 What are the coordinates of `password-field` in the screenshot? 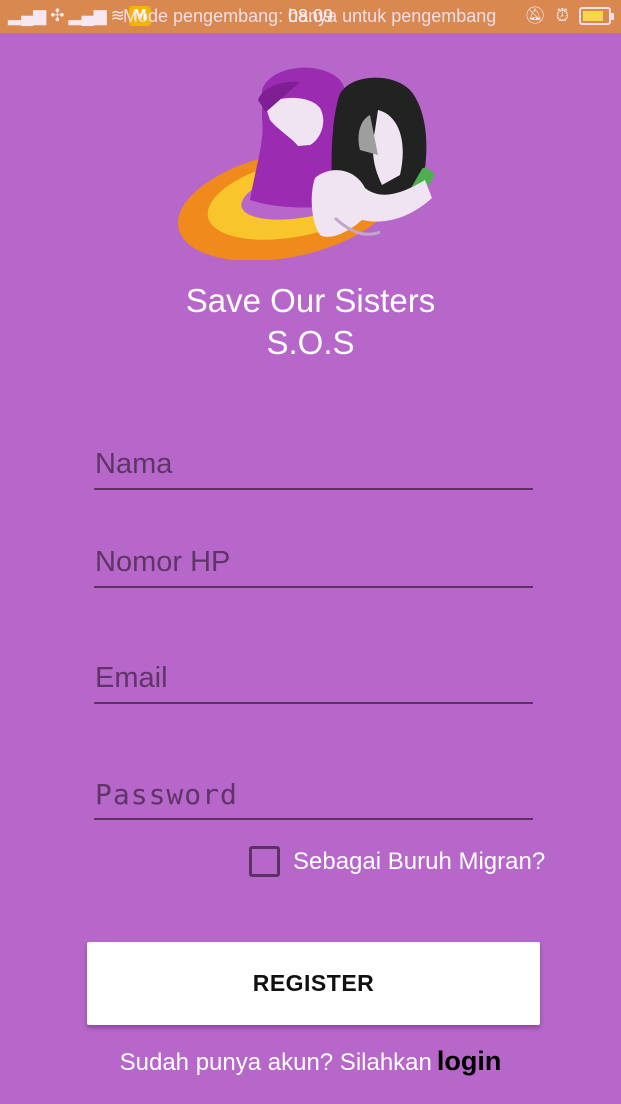 It's located at (313, 795).